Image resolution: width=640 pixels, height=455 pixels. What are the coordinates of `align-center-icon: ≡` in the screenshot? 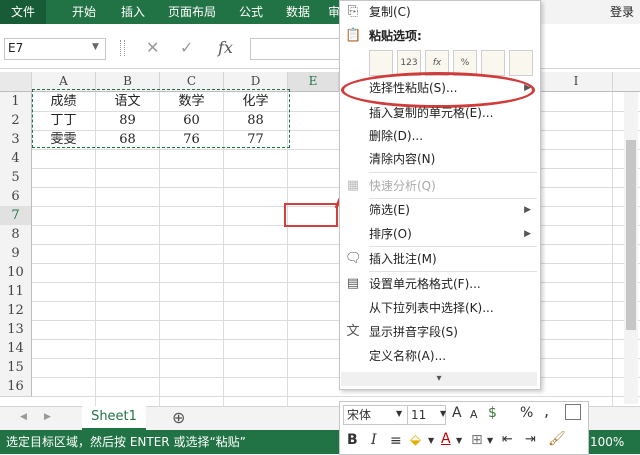 It's located at (396, 441).